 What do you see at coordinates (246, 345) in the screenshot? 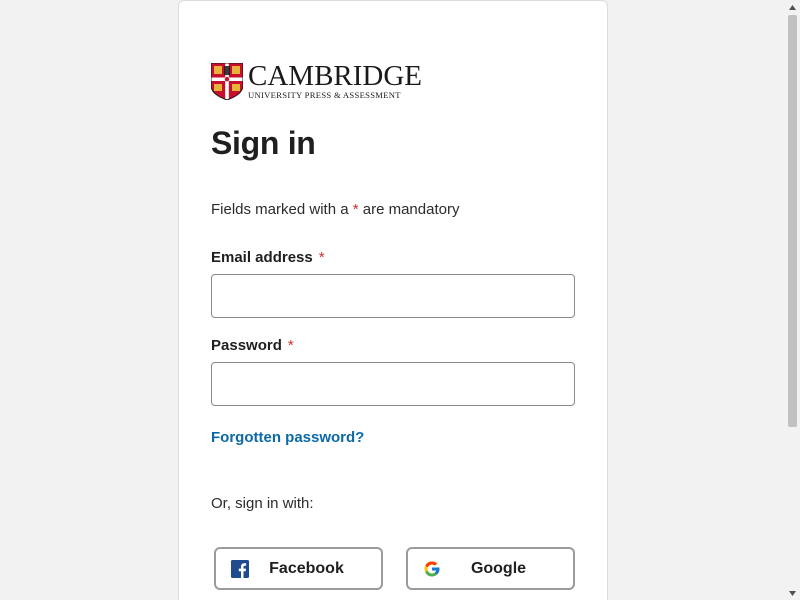
I see `password-label-text: Password` at bounding box center [246, 345].